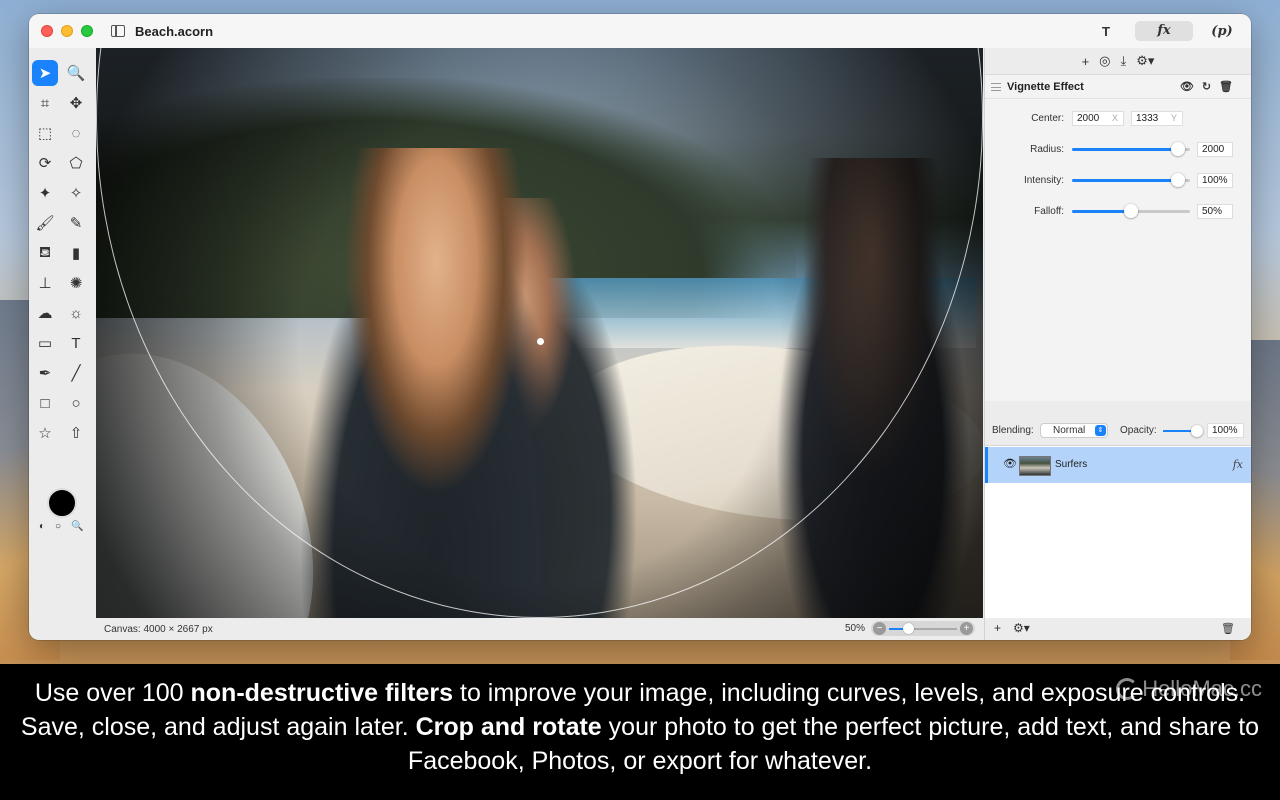 Image resolution: width=1280 pixels, height=800 pixels. What do you see at coordinates (1124, 61) in the screenshot?
I see `merge-down-icon: ⤓` at bounding box center [1124, 61].